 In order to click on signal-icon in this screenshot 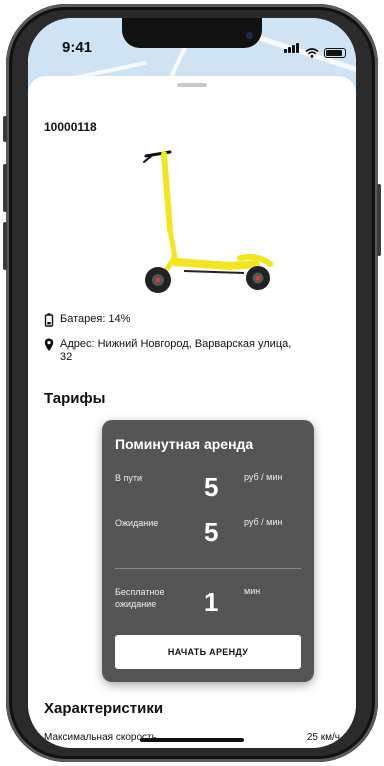, I will do `click(292, 49)`.